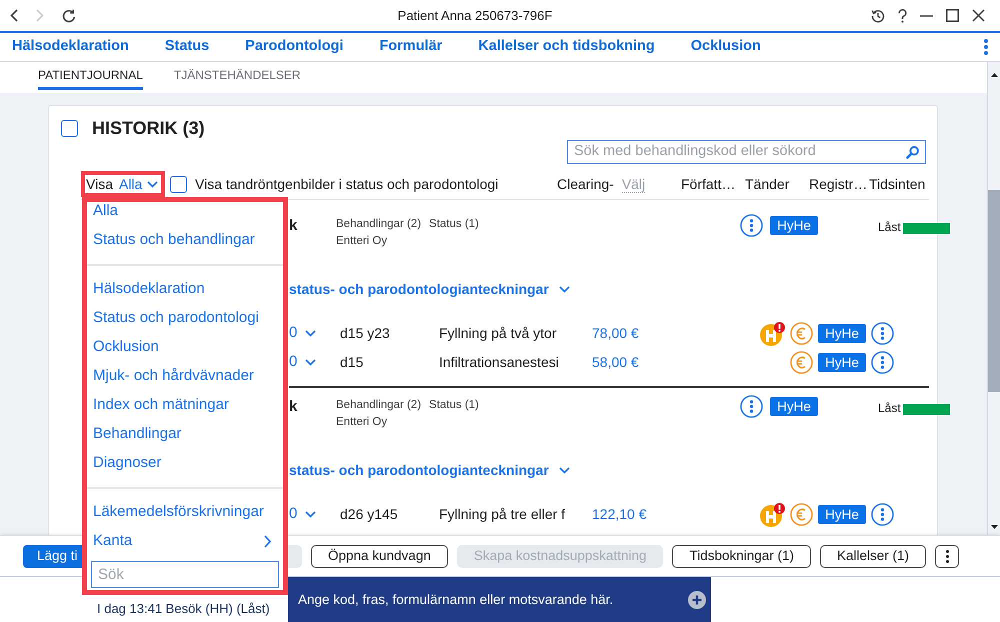  I want to click on price-text: 78,00 €, so click(615, 332).